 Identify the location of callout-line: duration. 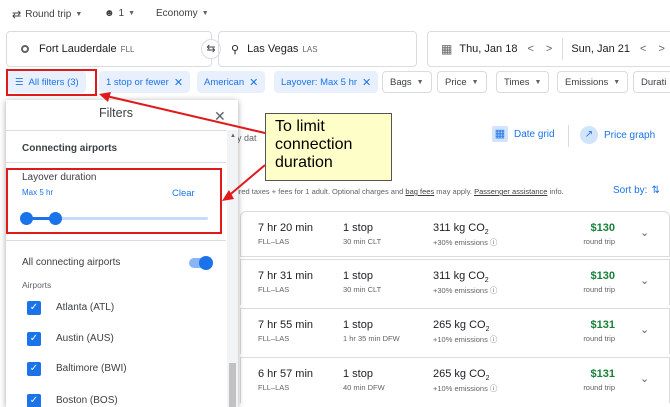
(304, 162).